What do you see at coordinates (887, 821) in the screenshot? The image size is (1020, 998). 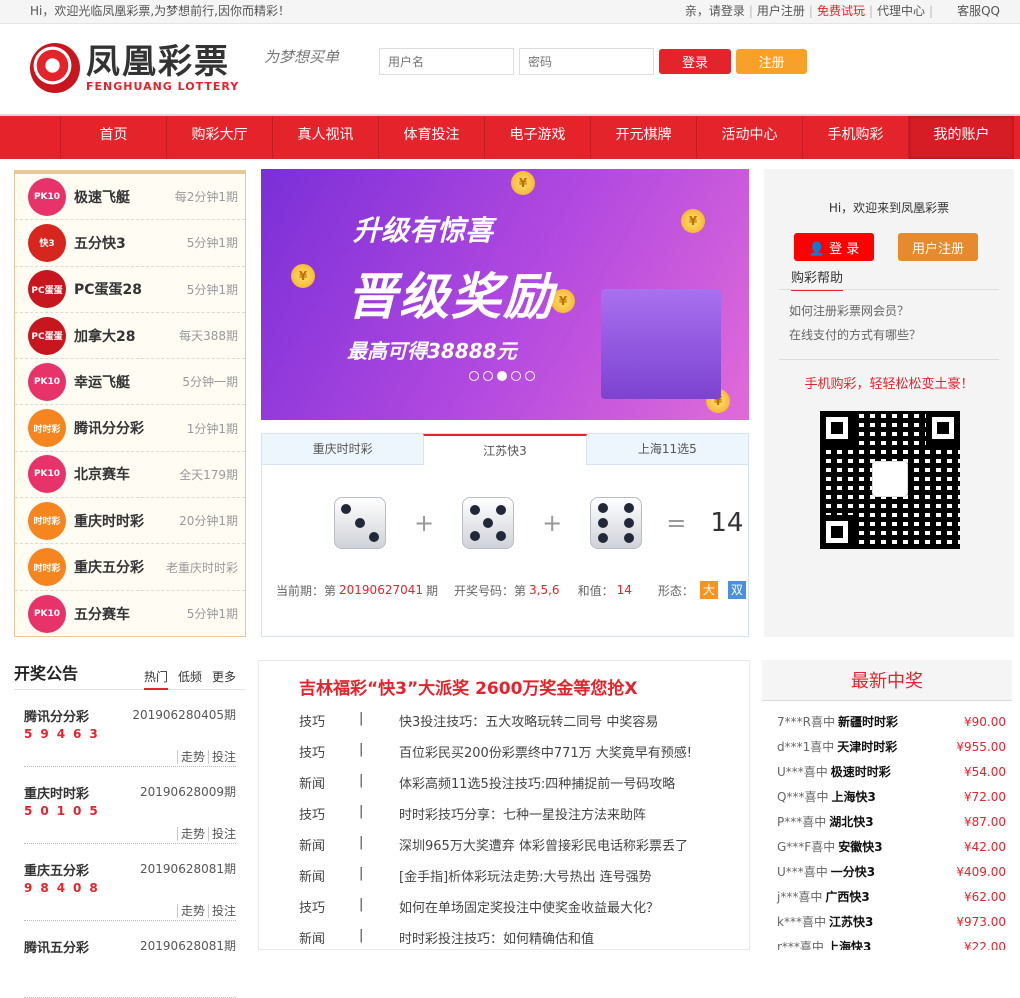 I see `winner-row: P***喜中 湖北快3 ¥87.00` at bounding box center [887, 821].